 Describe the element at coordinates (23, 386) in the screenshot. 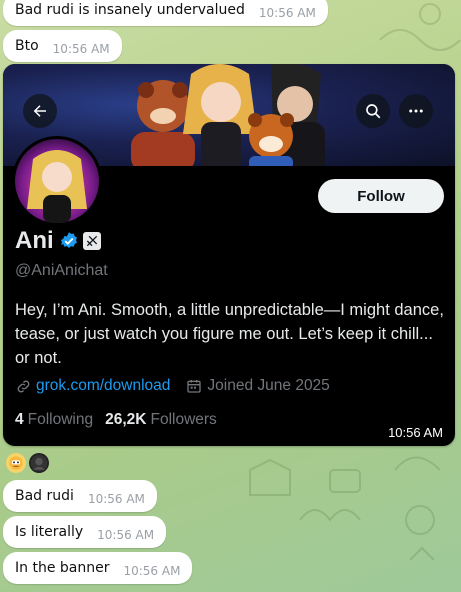

I see `link-icon` at that location.